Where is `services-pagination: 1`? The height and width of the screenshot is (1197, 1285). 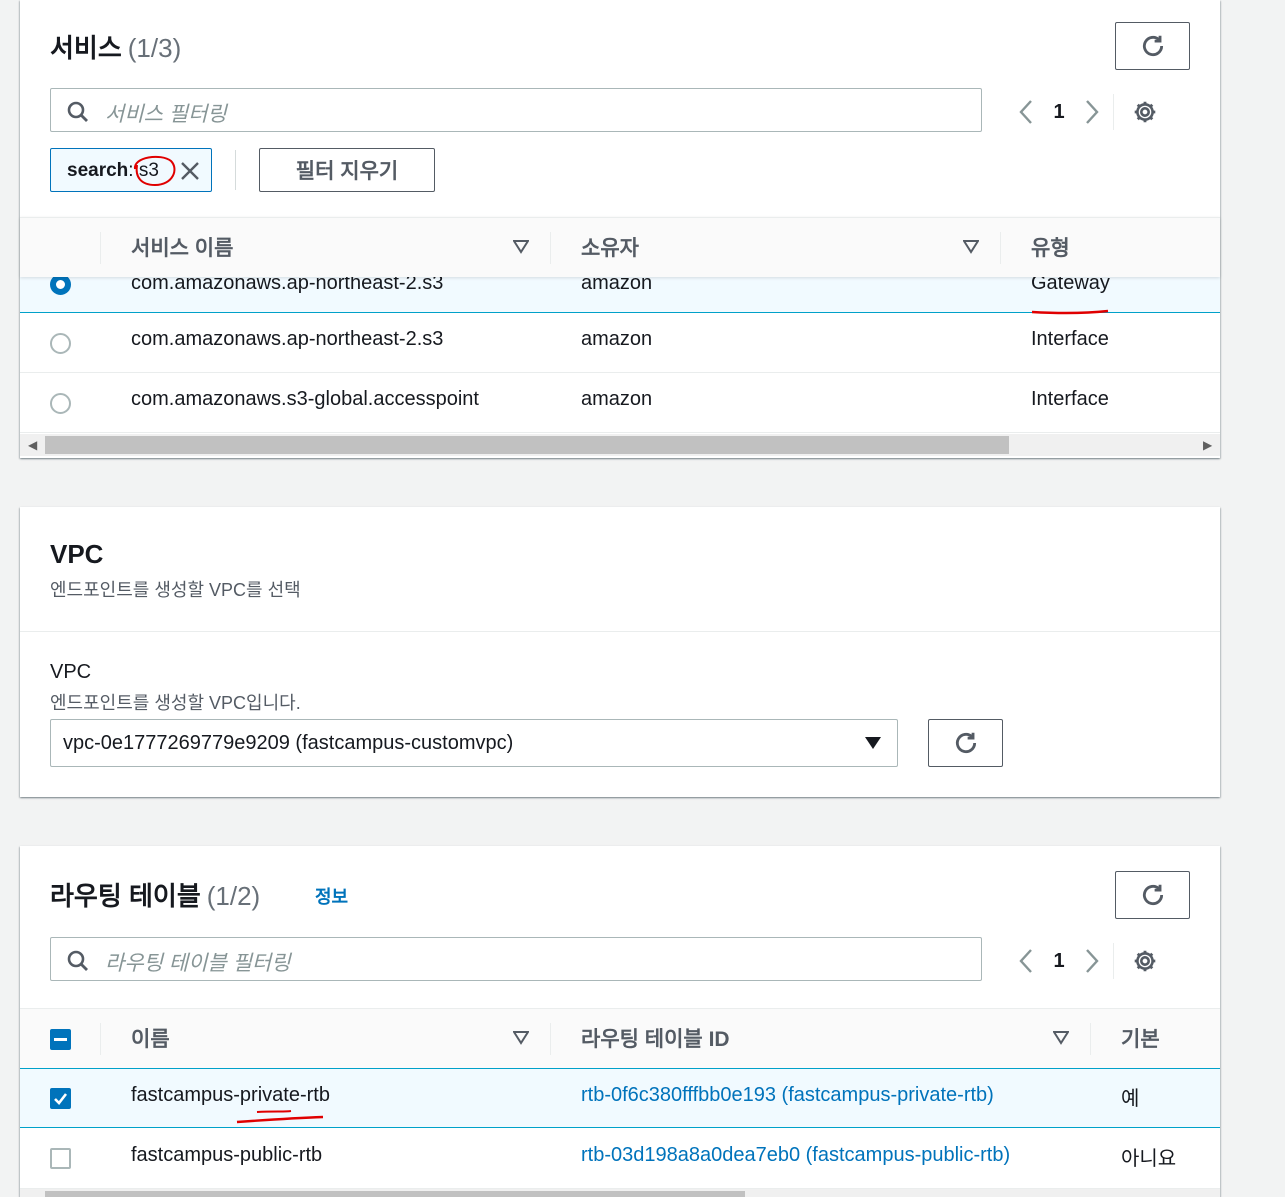 services-pagination: 1 is located at coordinates (1086, 112).